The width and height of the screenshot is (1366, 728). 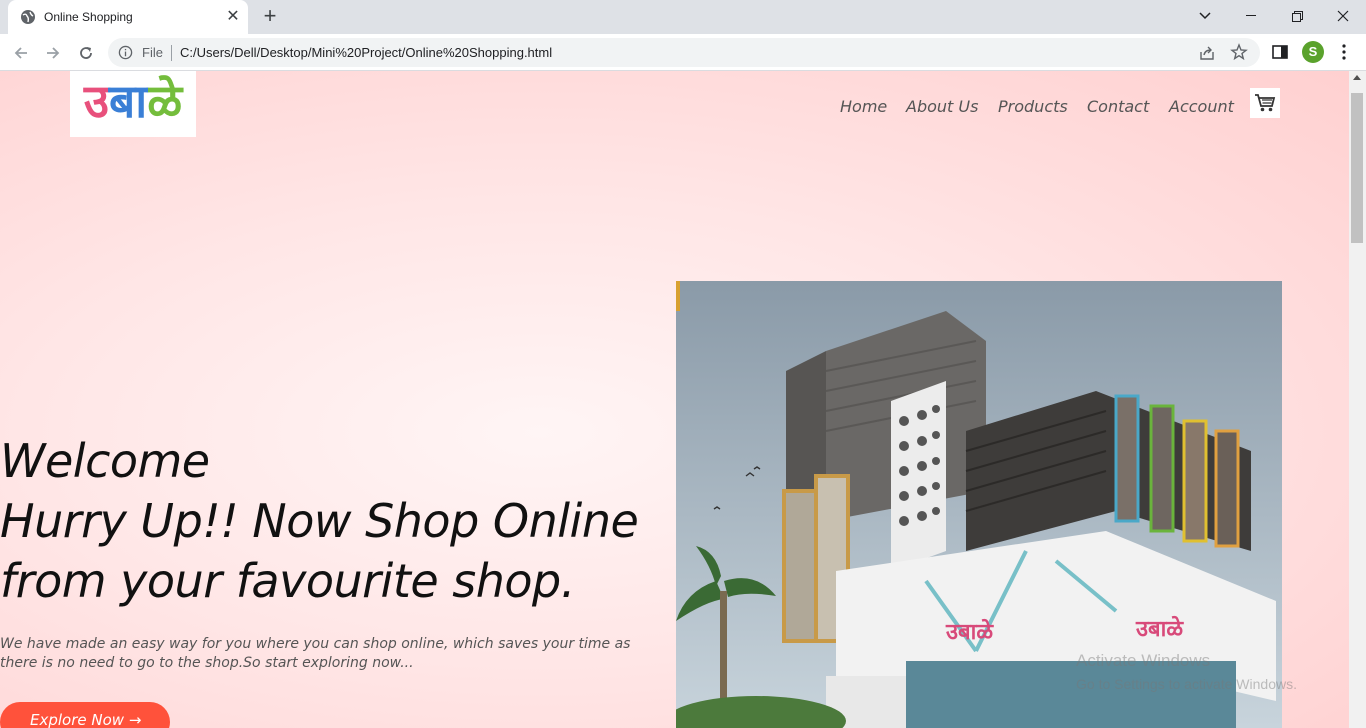 I want to click on nav-contact: Contact, so click(x=1118, y=106).